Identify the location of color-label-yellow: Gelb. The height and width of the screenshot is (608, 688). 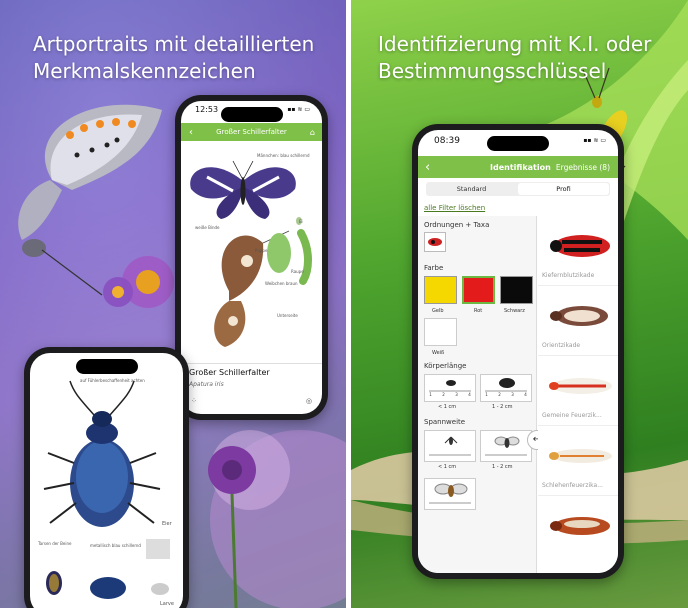
(438, 311).